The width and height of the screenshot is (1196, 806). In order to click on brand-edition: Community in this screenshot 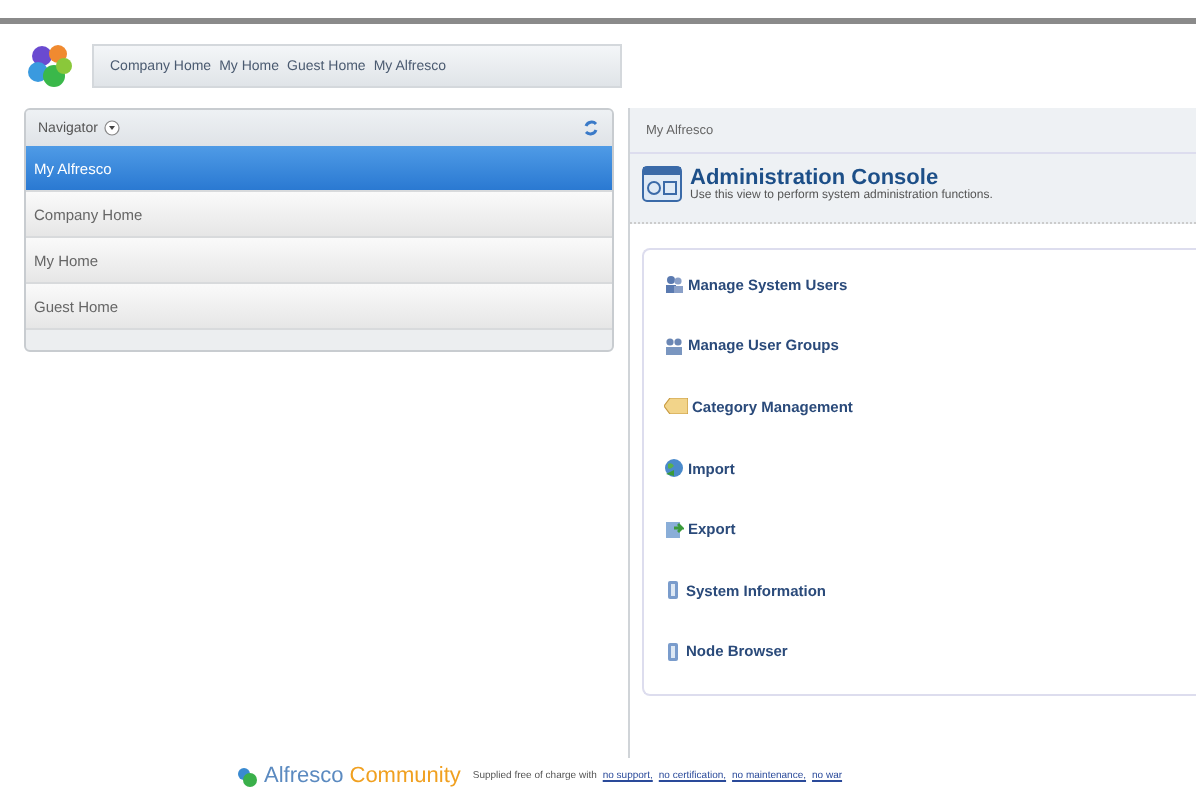, I will do `click(405, 776)`.